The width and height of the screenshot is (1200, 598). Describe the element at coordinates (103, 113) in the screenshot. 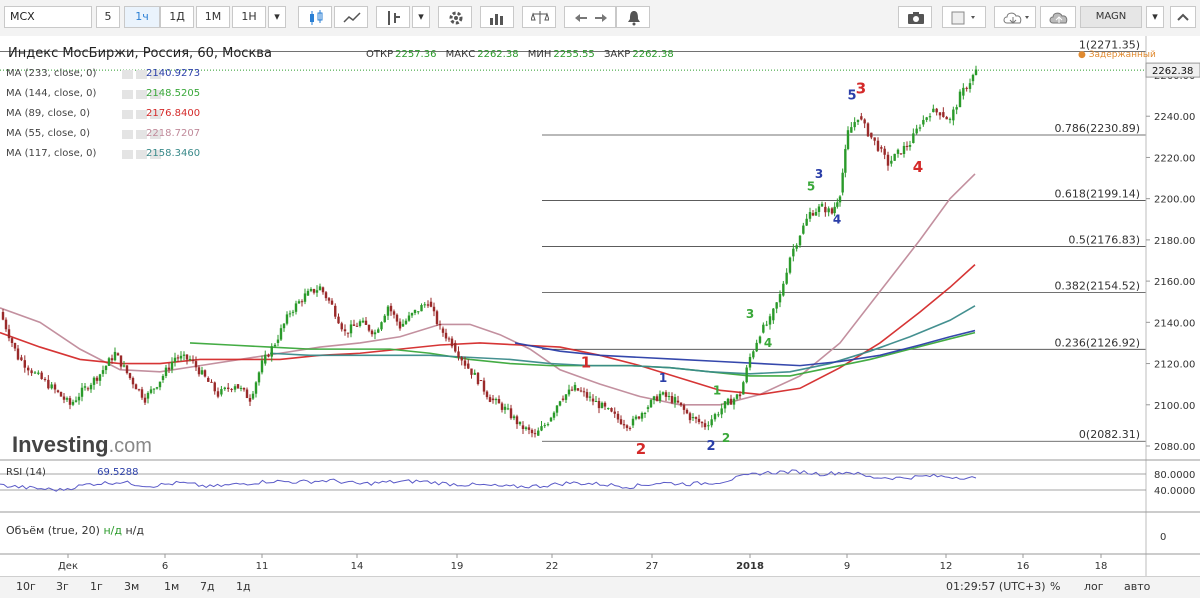

I see `ma-legend-row: MA (89, close, 0) 2176.8400` at that location.